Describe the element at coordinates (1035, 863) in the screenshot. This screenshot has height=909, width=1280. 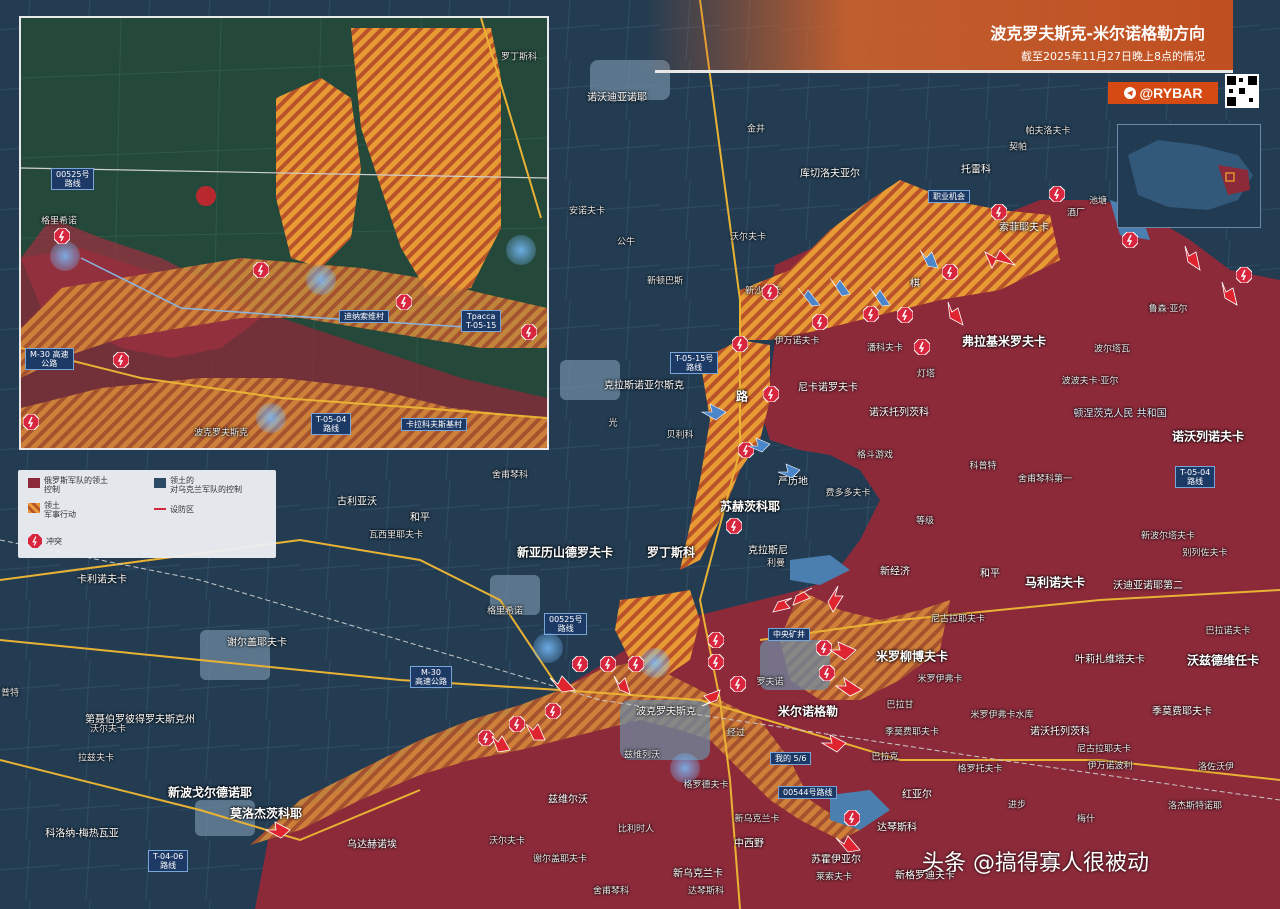
I see `watermark: 头条 @搞得寡人很被动` at that location.